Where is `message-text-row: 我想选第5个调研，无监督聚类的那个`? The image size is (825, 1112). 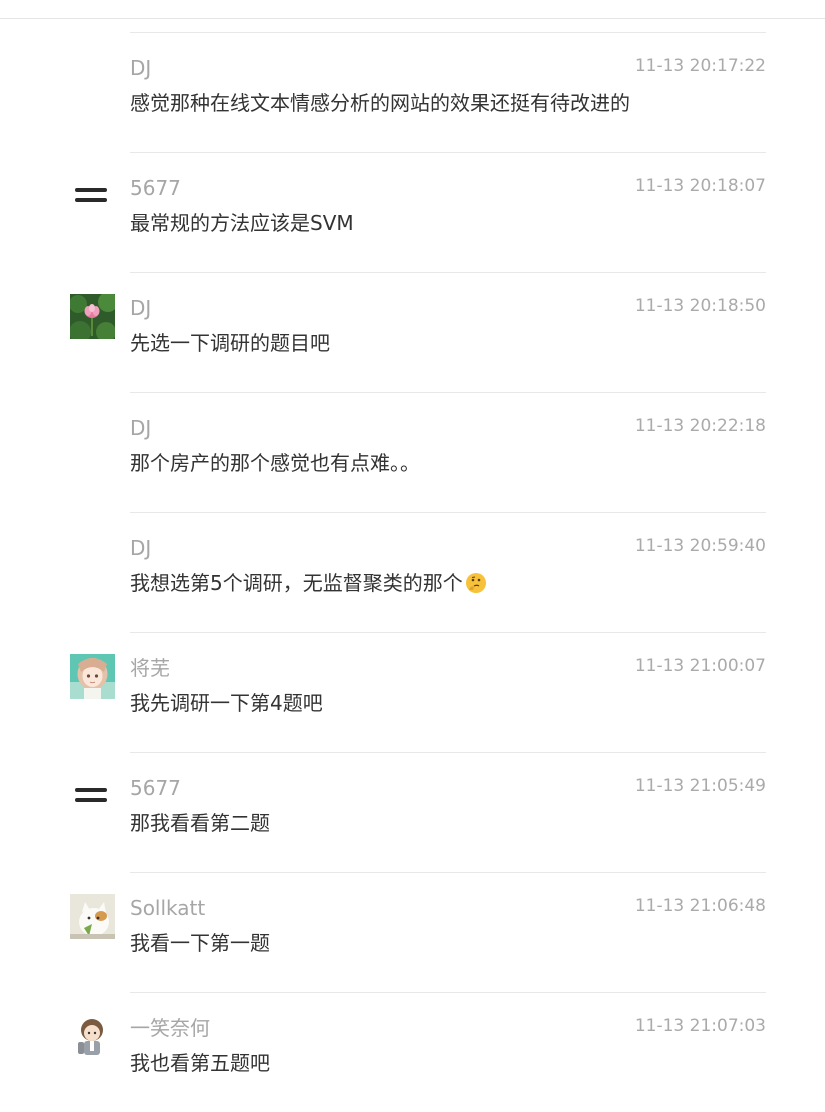
message-text-row: 我想选第5个调研，无监督聚类的那个 is located at coordinates (308, 583).